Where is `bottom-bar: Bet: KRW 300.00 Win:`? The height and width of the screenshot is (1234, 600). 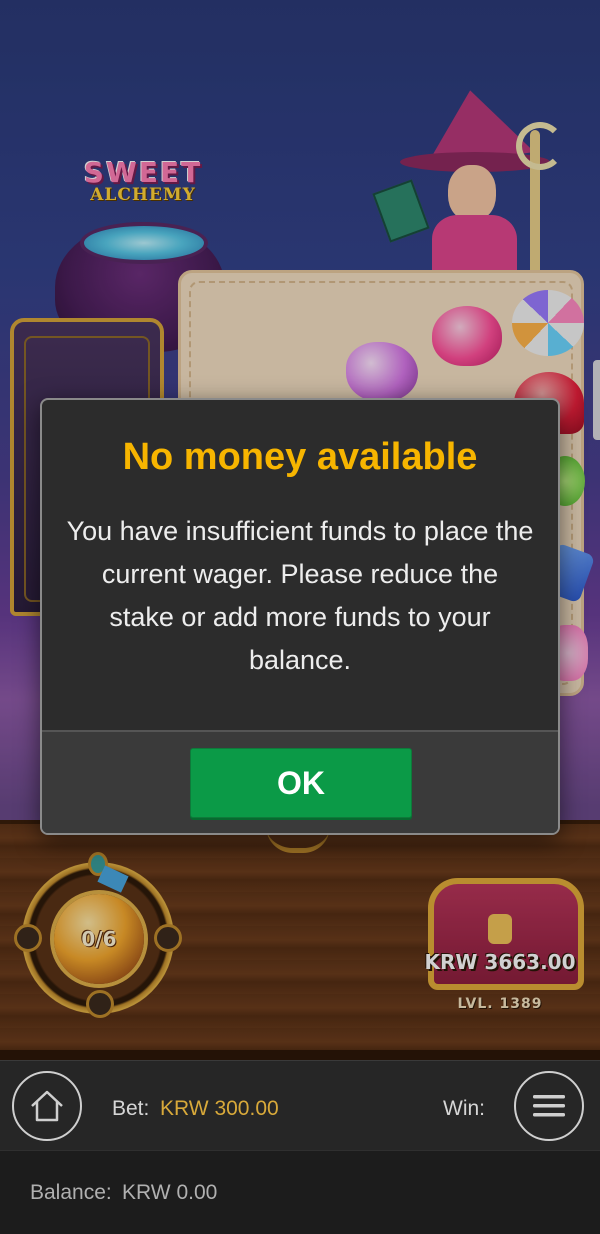 bottom-bar: Bet: KRW 300.00 Win: is located at coordinates (300, 1105).